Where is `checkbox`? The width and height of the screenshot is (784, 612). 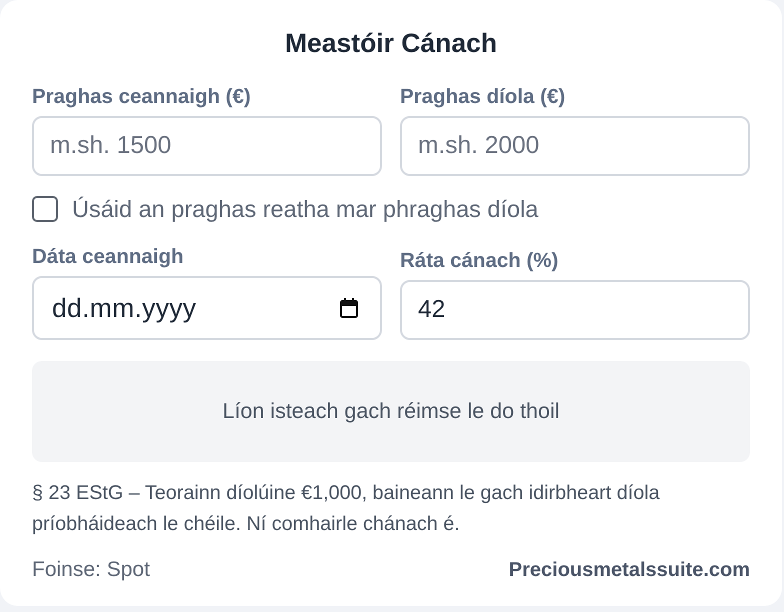 checkbox is located at coordinates (45, 209).